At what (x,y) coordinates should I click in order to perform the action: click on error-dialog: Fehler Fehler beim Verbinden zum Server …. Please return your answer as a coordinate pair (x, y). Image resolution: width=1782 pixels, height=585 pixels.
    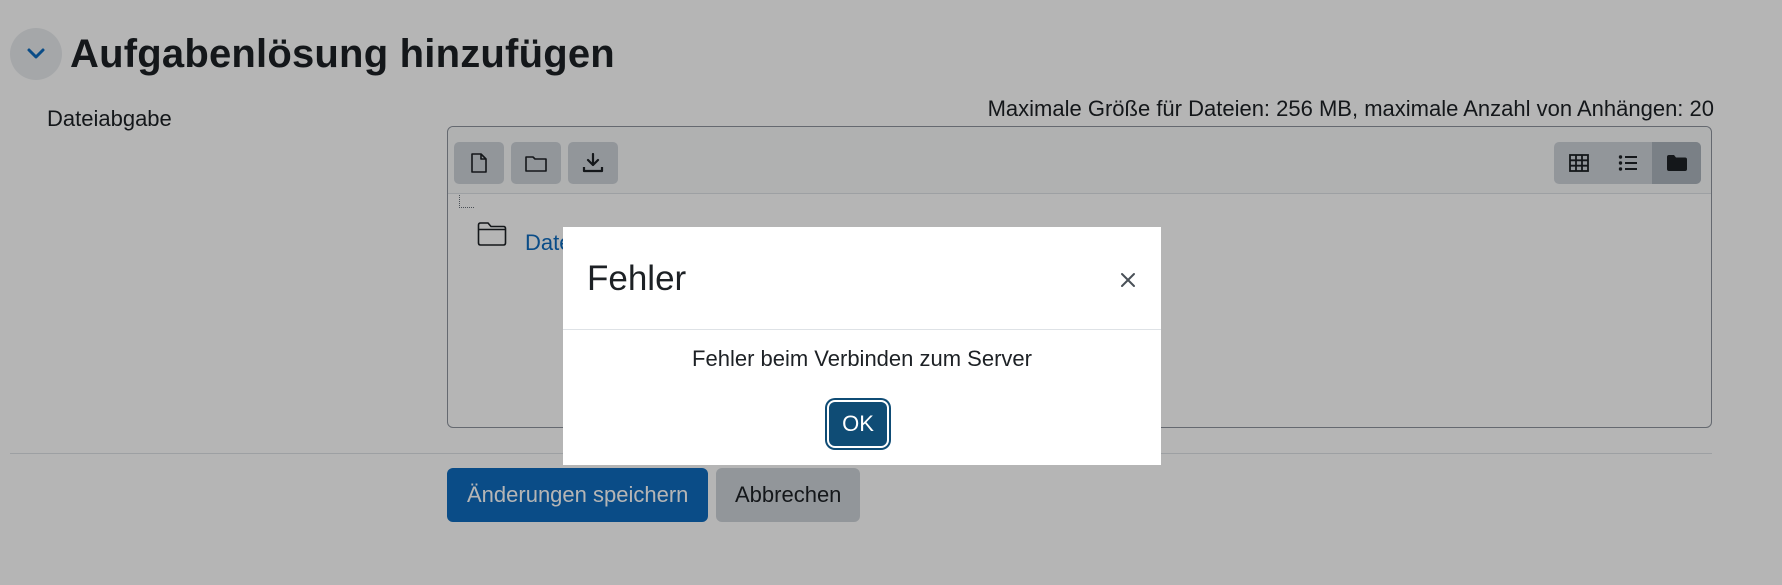
    Looking at the image, I should click on (862, 346).